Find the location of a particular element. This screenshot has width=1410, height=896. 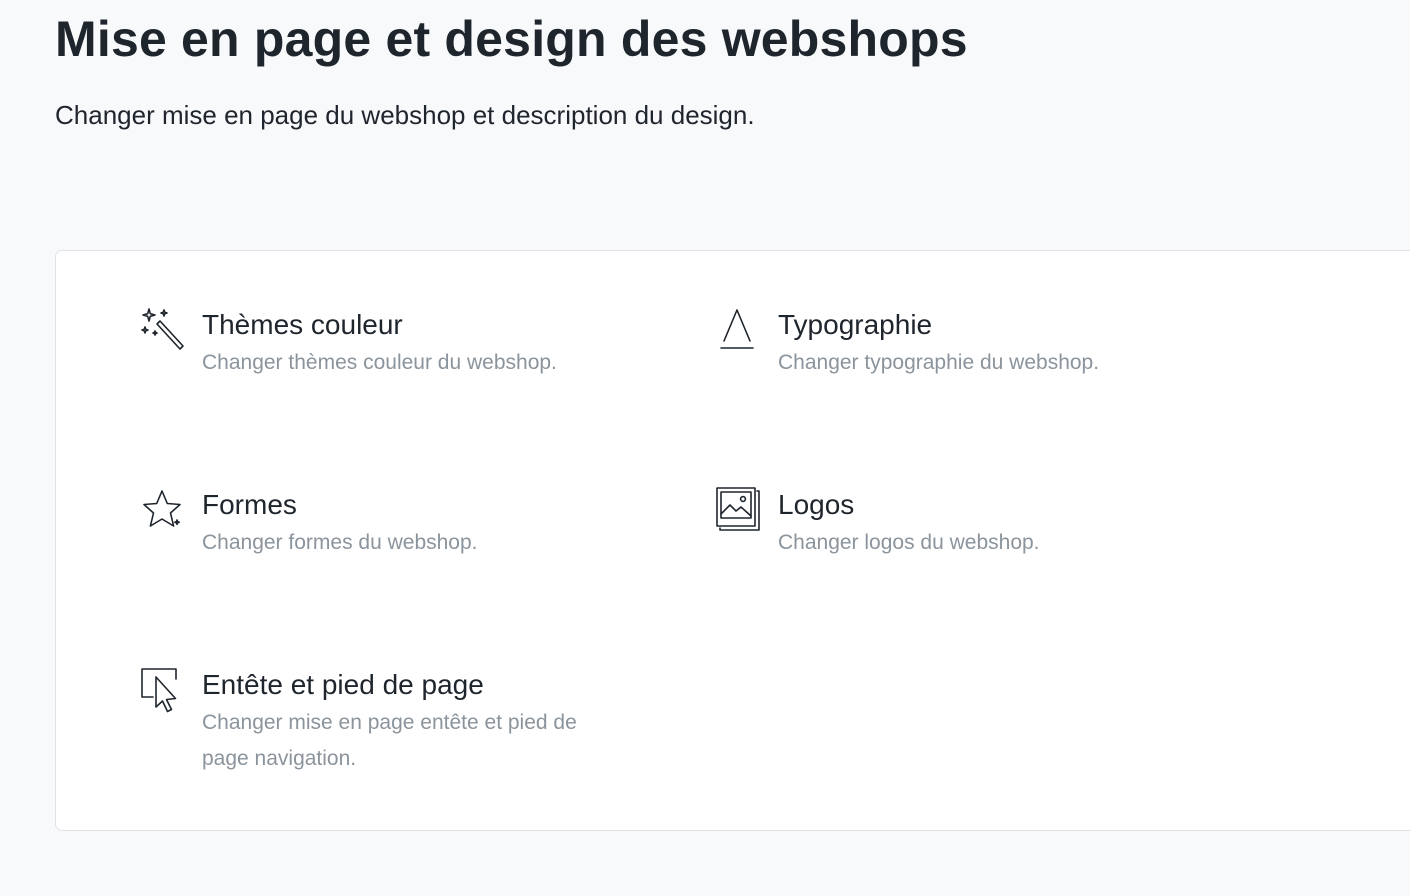

image-stack-icon is located at coordinates (739, 510).